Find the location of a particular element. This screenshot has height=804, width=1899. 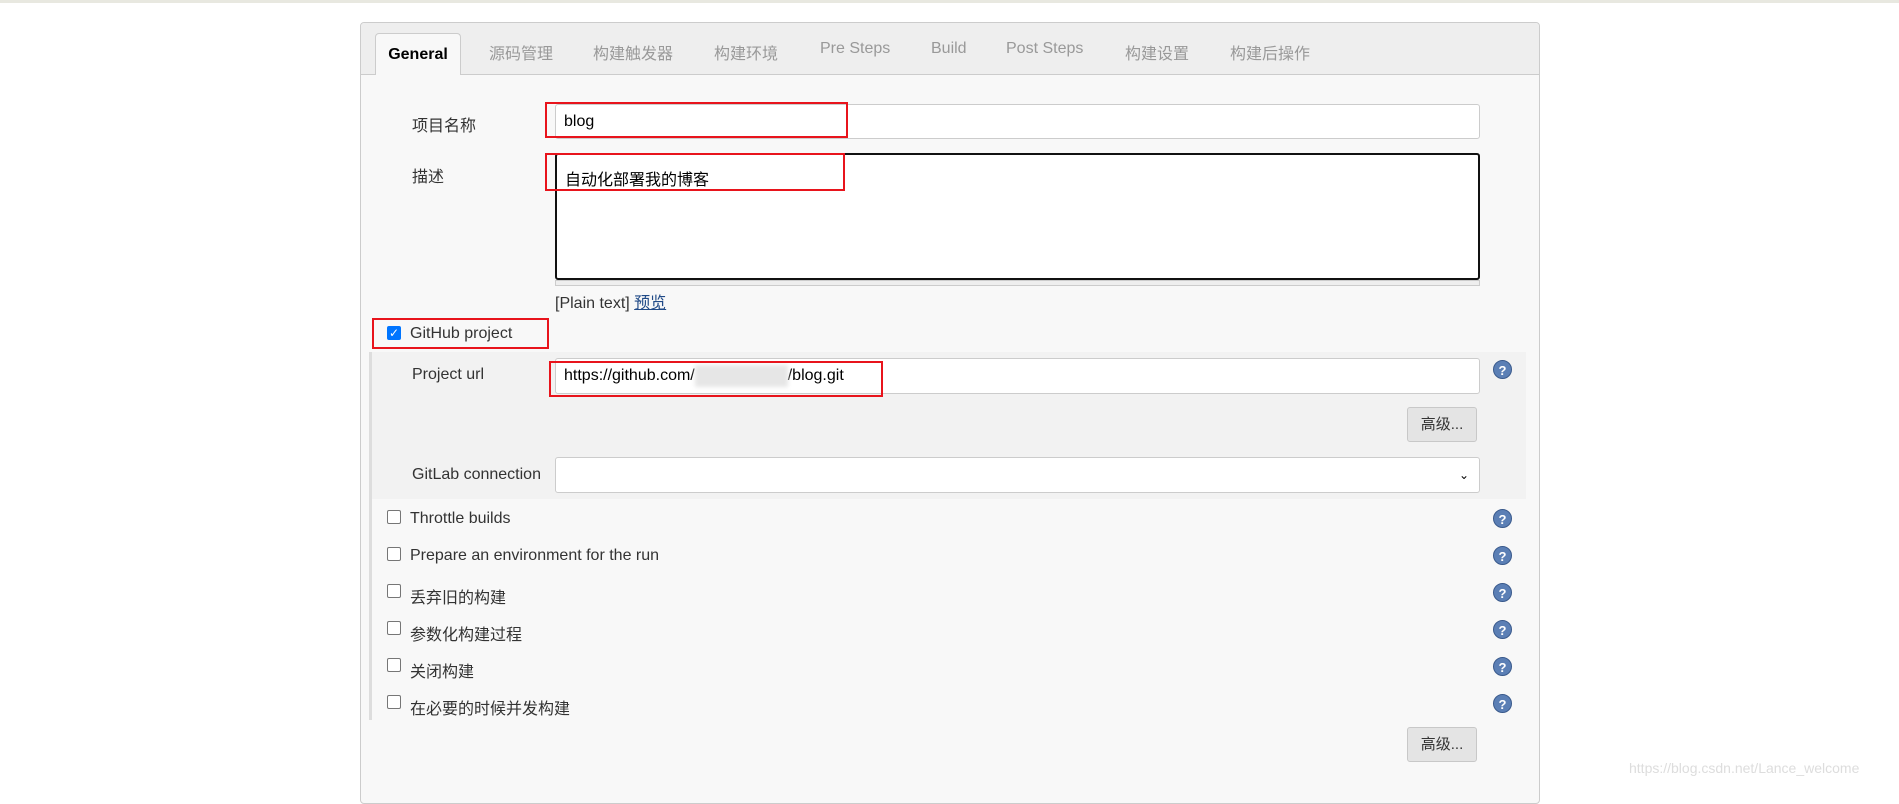

tab-build: Build is located at coordinates (949, 49).